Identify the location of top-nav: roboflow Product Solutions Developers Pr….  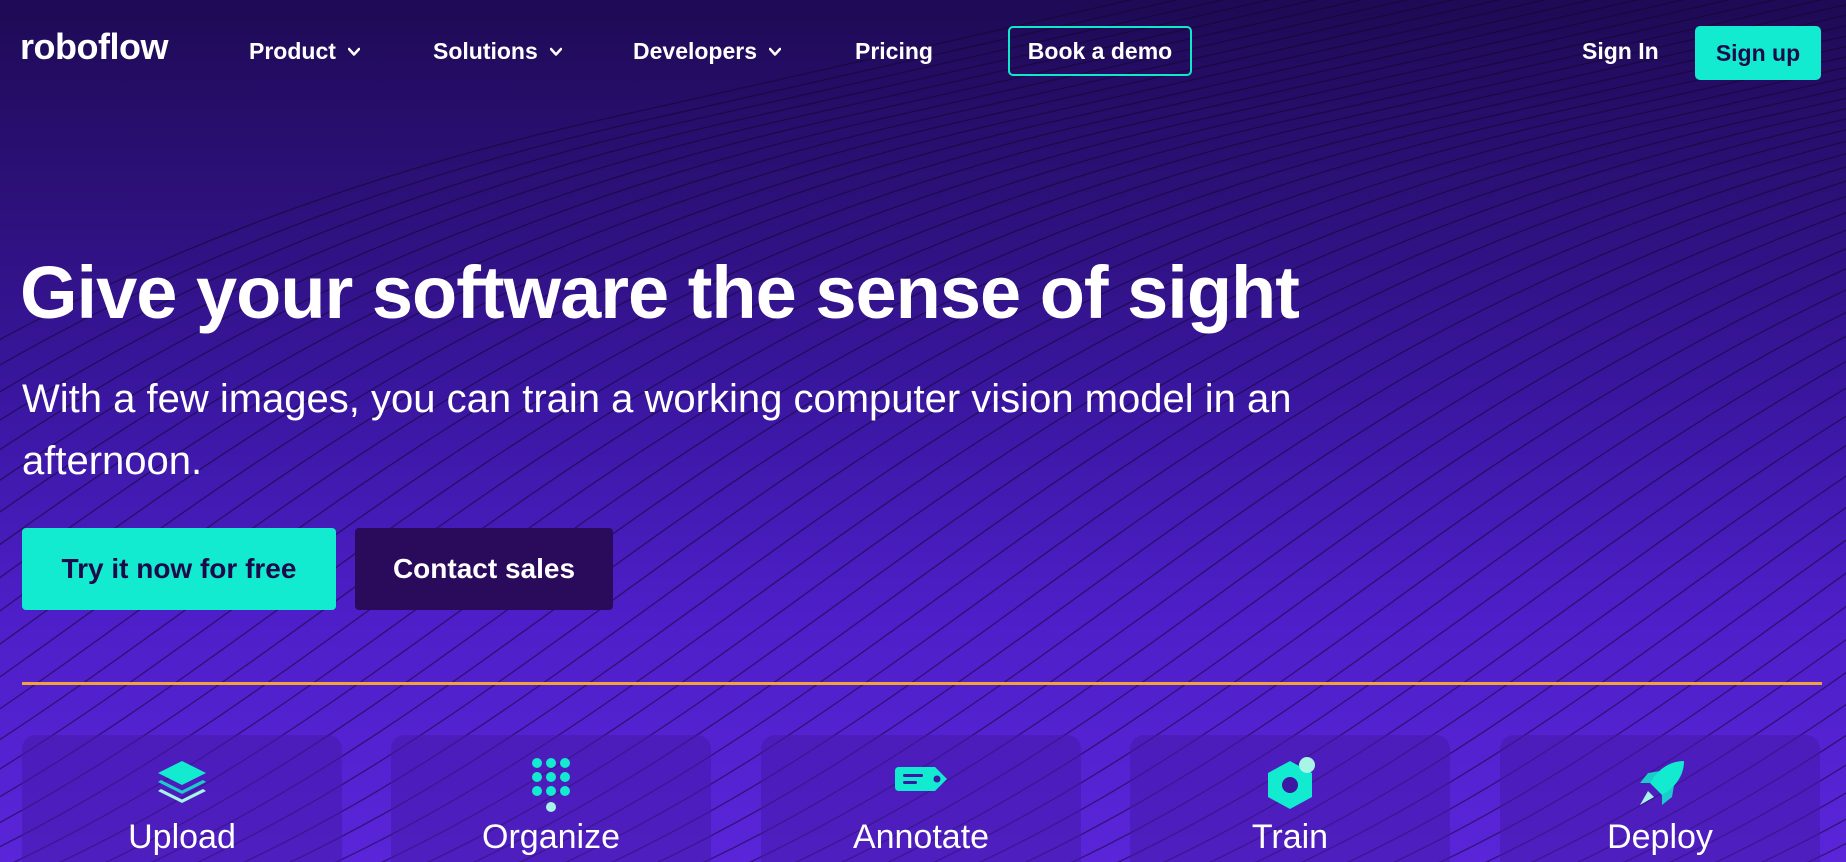
(923, 53).